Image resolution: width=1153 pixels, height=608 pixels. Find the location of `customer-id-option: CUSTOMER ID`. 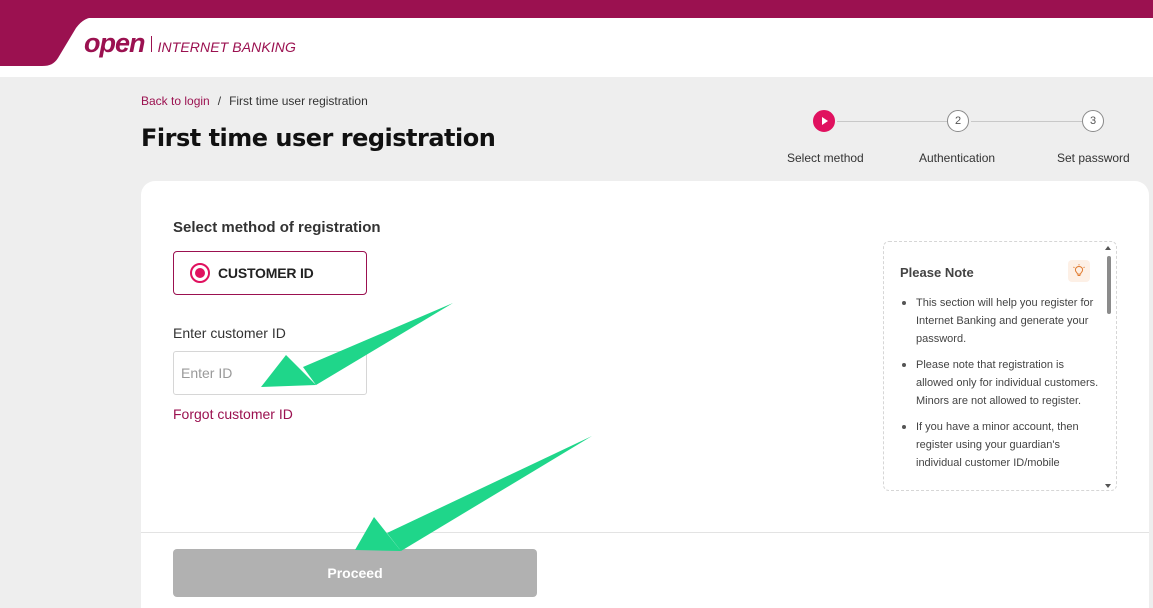

customer-id-option: CUSTOMER ID is located at coordinates (270, 273).